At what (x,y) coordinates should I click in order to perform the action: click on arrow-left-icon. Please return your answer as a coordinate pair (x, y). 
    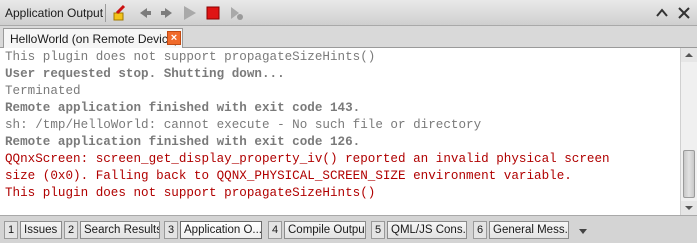
    Looking at the image, I should click on (145, 13).